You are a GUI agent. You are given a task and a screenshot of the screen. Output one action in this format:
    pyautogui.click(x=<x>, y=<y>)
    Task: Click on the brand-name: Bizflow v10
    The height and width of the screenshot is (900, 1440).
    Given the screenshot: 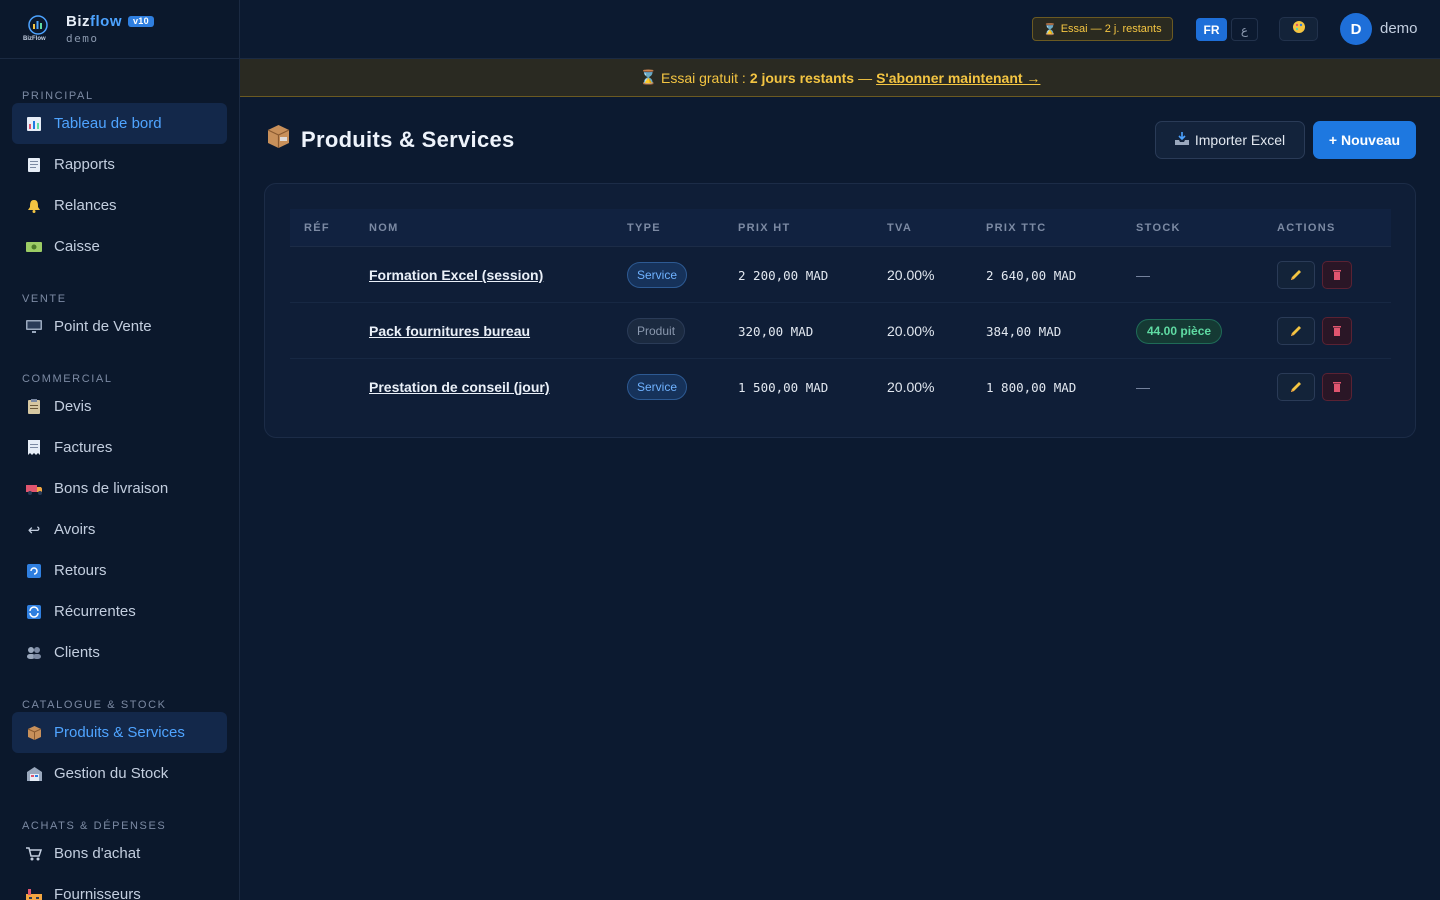 What is the action you would take?
    pyautogui.click(x=110, y=21)
    